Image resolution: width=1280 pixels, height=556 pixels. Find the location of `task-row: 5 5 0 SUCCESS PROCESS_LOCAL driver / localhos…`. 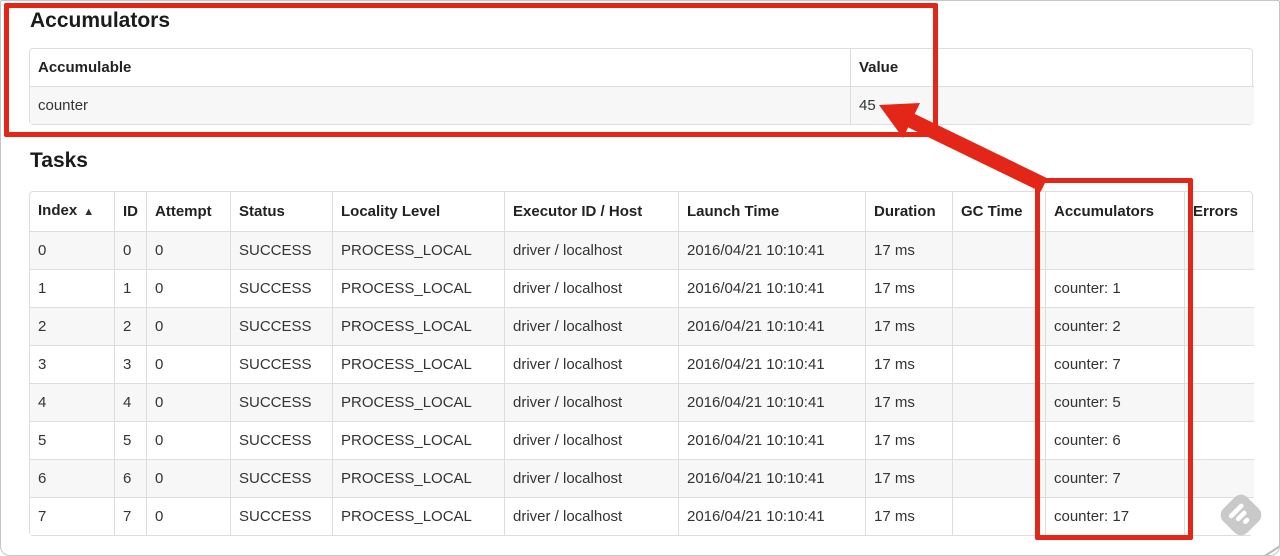

task-row: 5 5 0 SUCCESS PROCESS_LOCAL driver / localhos… is located at coordinates (642, 440).